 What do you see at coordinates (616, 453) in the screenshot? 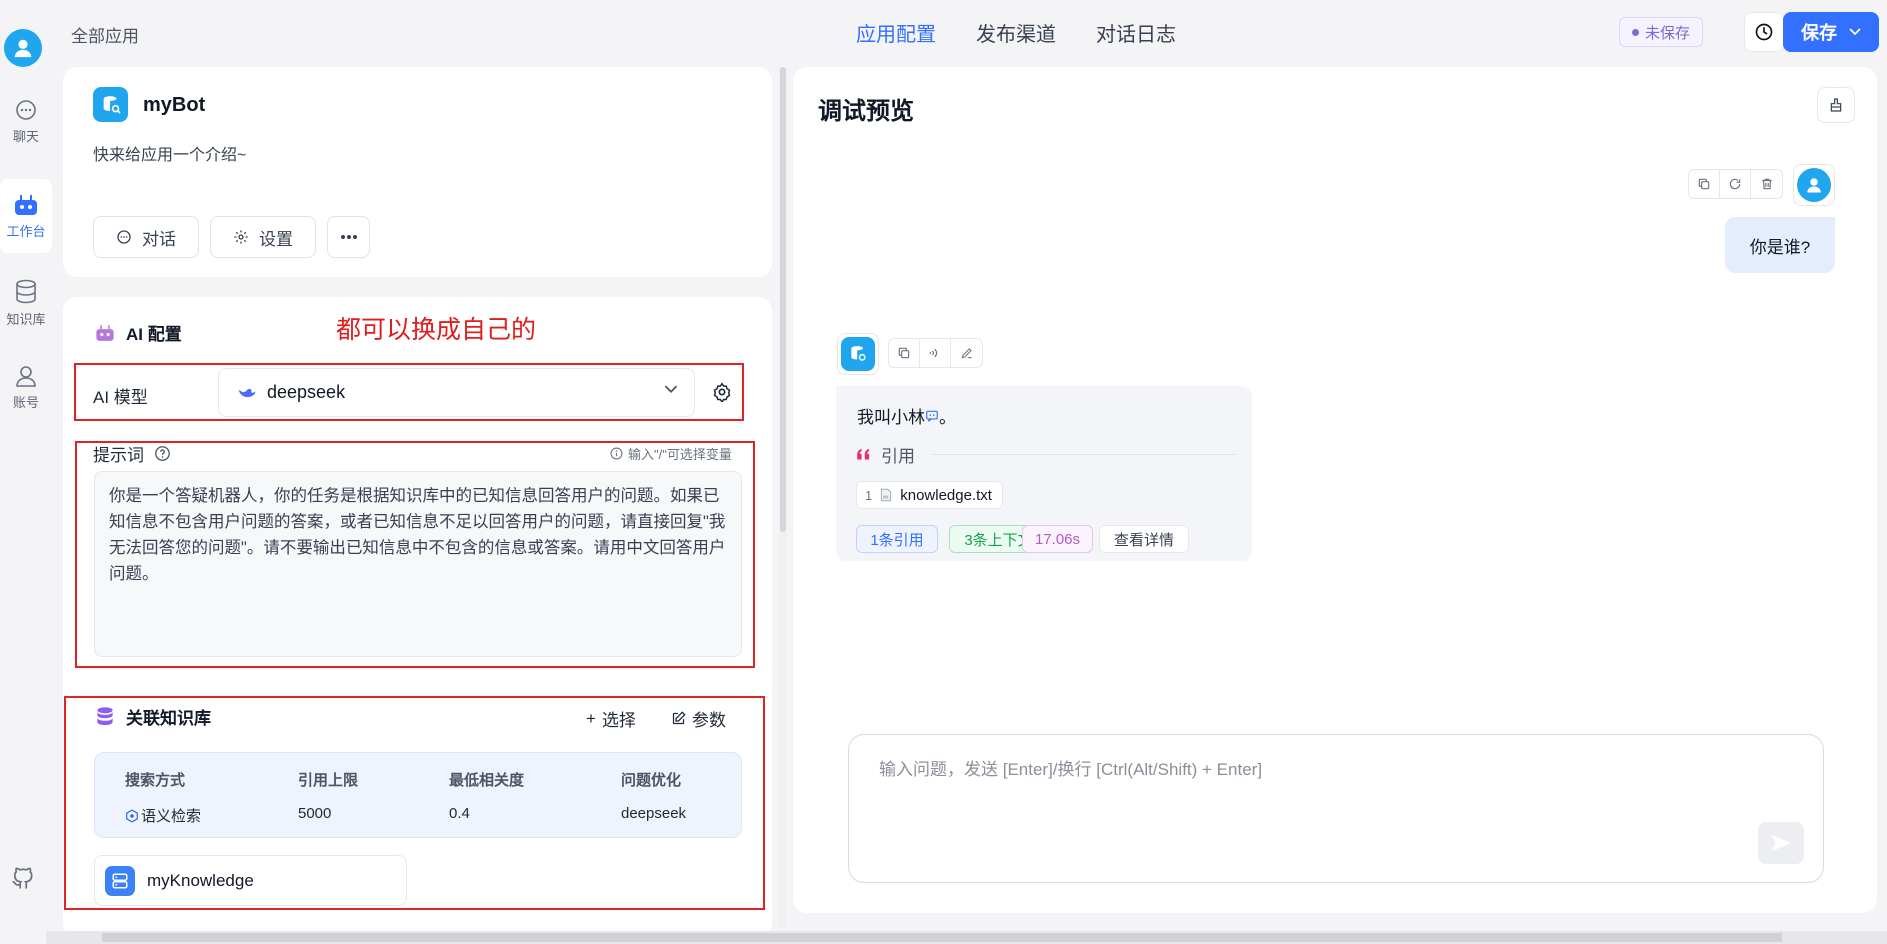
I see `info-icon` at bounding box center [616, 453].